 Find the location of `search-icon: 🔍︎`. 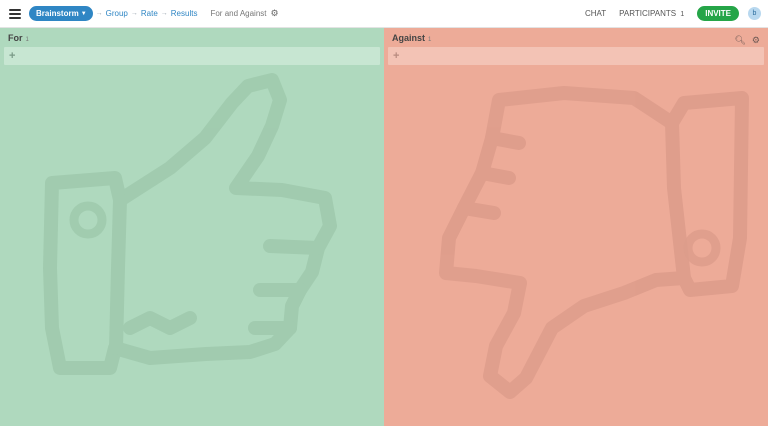

search-icon: 🔍︎ is located at coordinates (739, 40).